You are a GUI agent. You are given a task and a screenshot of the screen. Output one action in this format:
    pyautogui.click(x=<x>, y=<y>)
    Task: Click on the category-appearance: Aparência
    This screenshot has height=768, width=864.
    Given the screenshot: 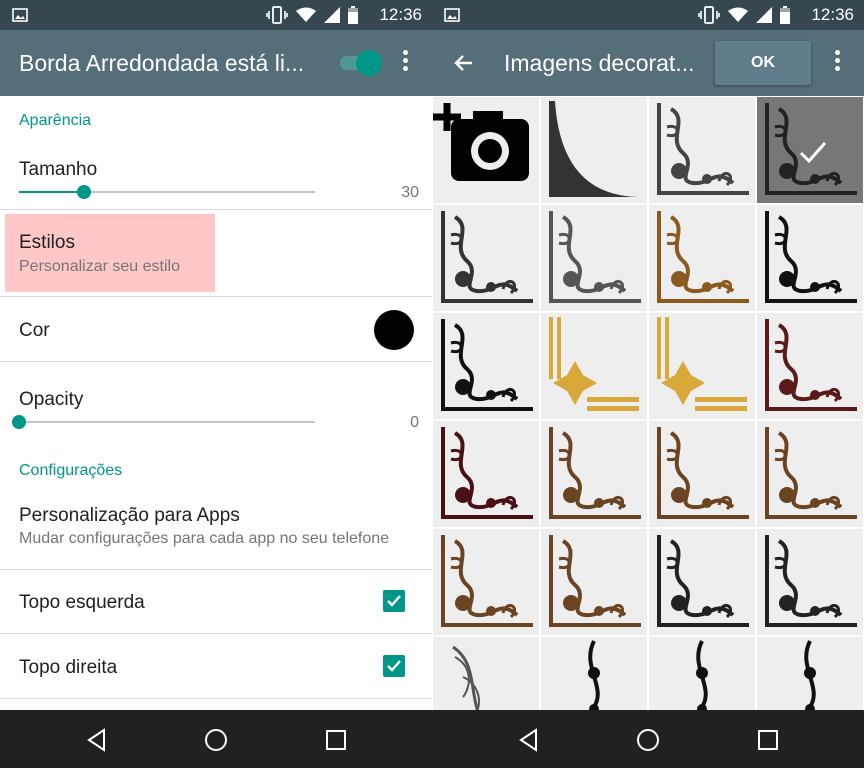 What is the action you would take?
    pyautogui.click(x=55, y=120)
    